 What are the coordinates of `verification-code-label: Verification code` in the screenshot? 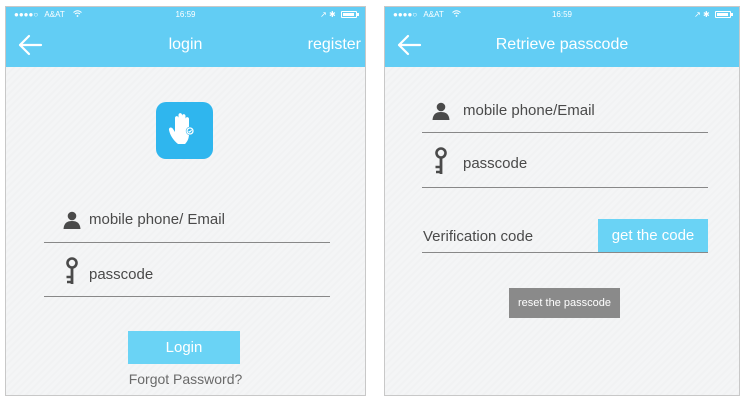 It's located at (478, 236).